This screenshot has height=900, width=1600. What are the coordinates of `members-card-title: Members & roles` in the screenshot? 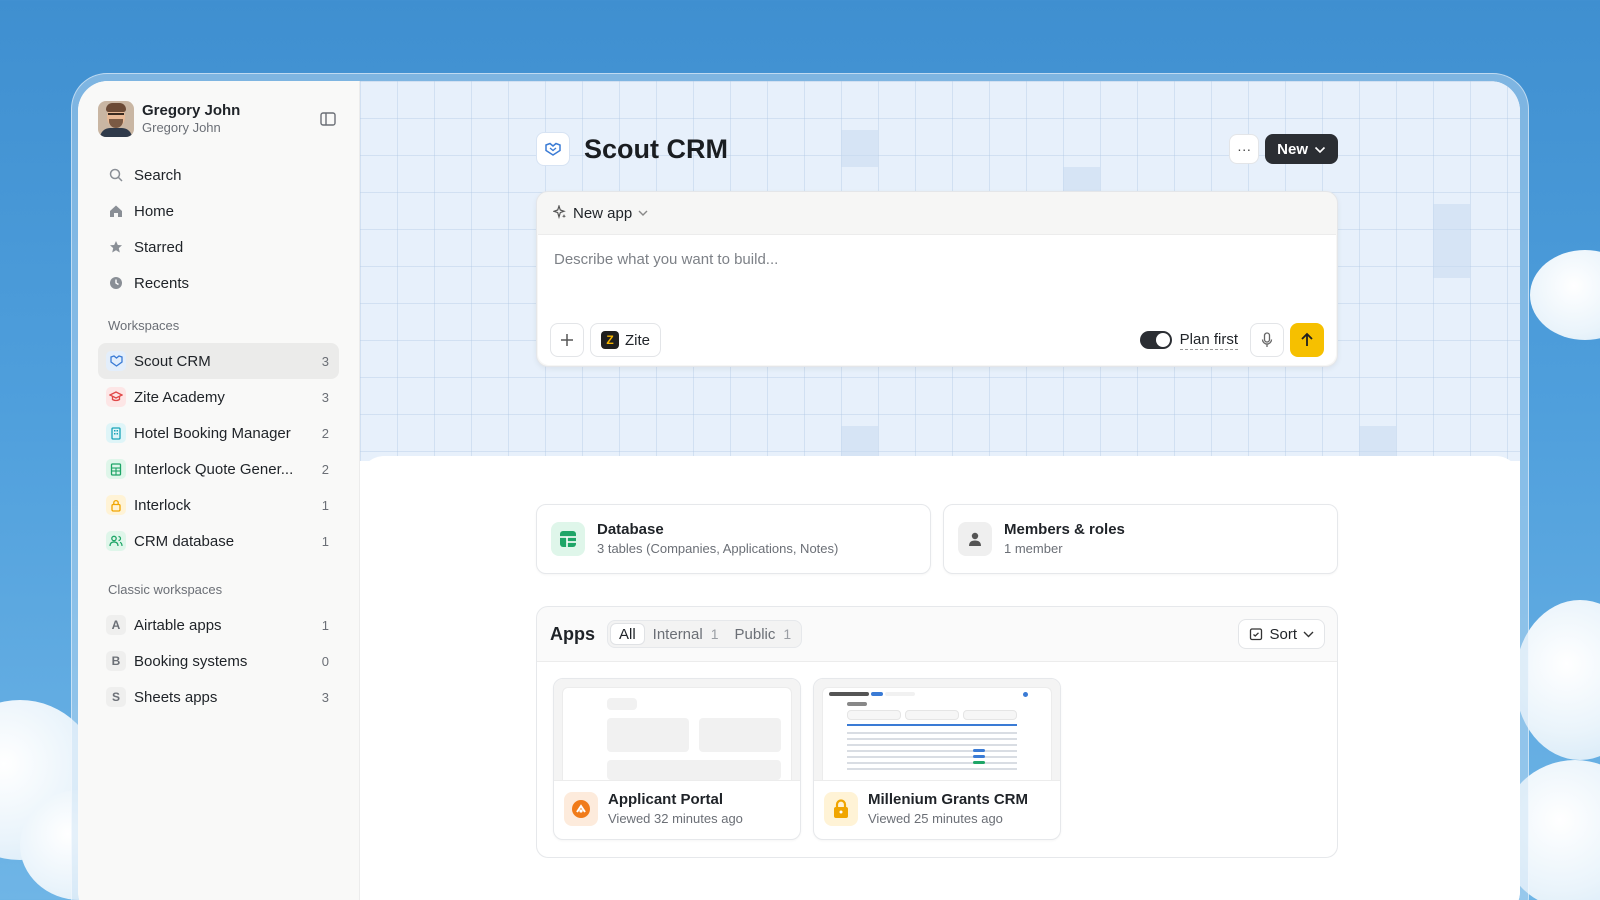 It's located at (1064, 529).